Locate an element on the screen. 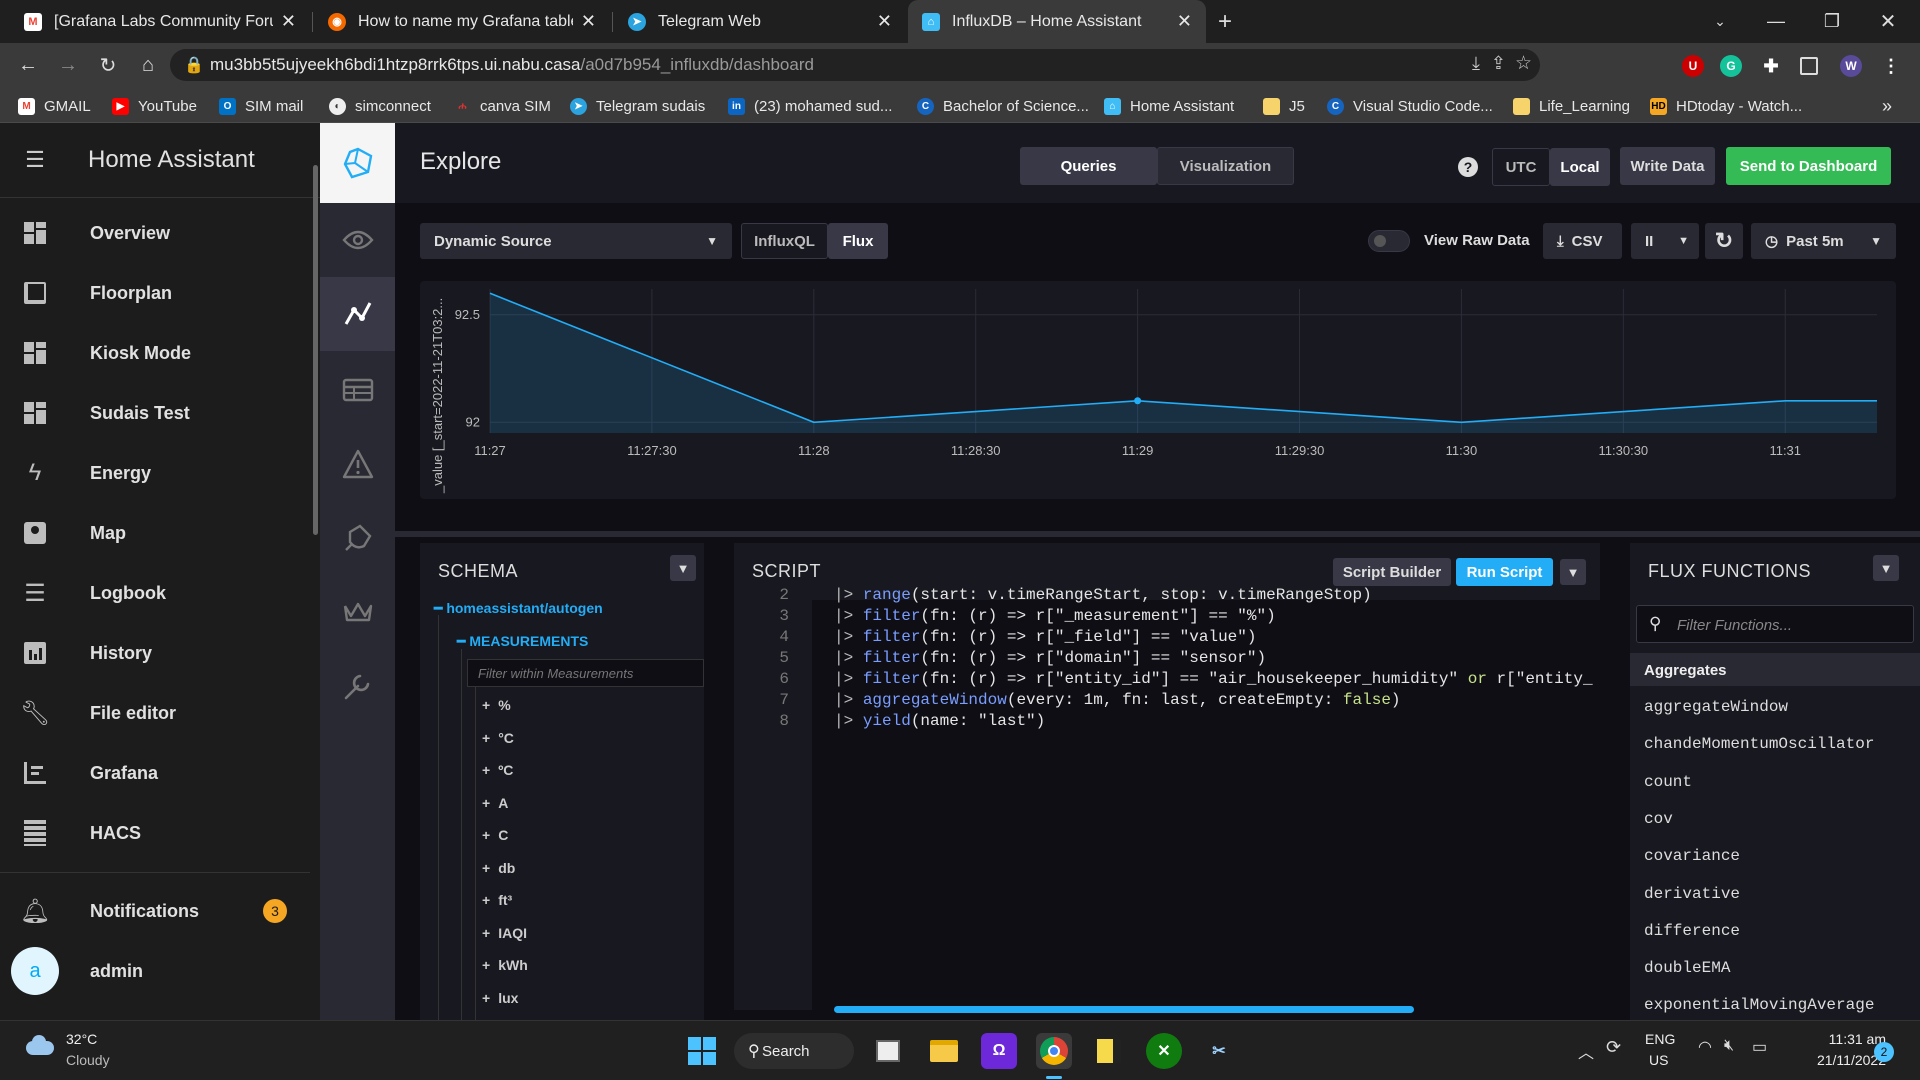  sidebar-scrollbar is located at coordinates (315, 350).